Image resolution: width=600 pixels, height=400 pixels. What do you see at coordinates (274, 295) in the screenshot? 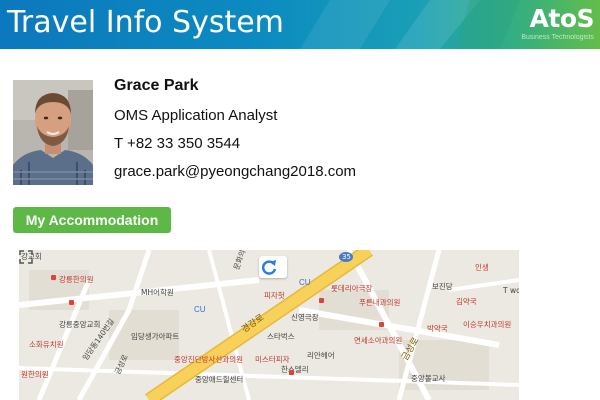
I see `map-label: 피자헛` at bounding box center [274, 295].